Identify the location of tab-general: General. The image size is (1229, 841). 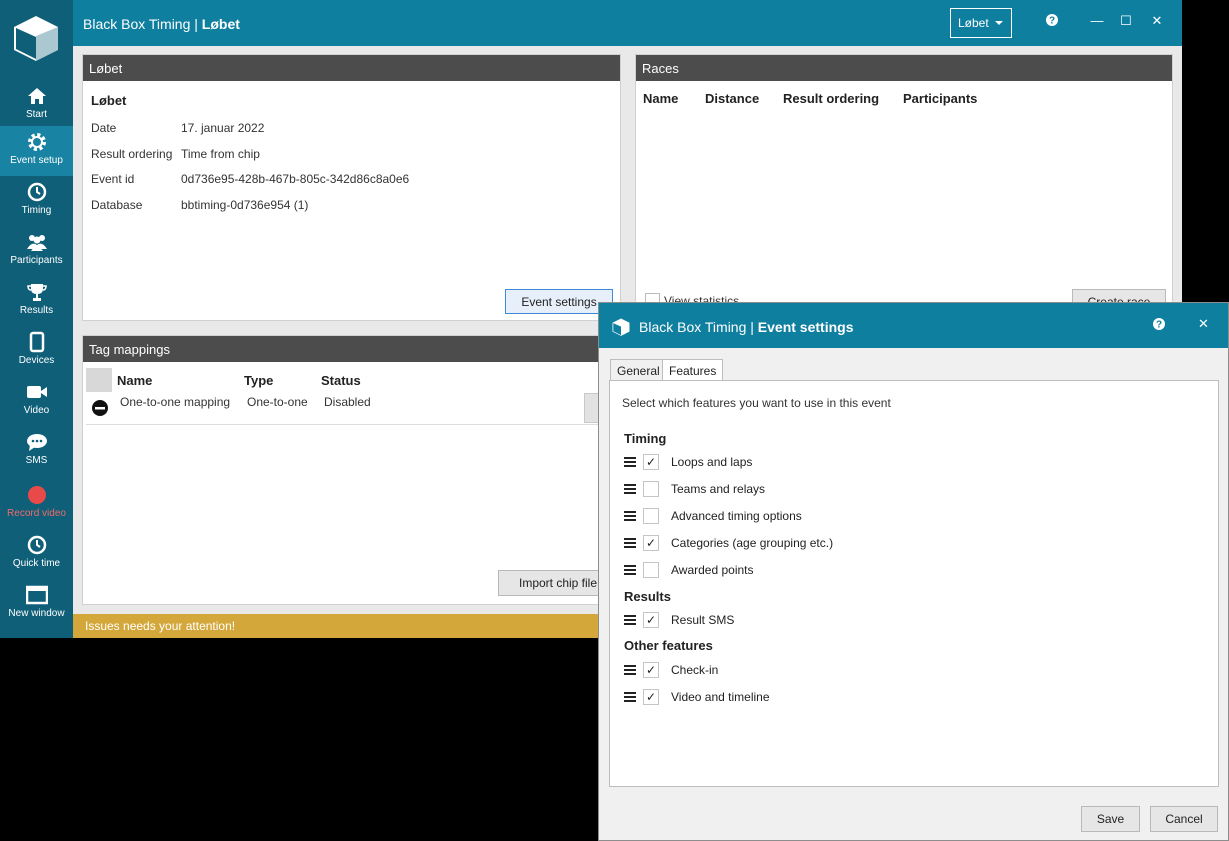
(638, 370).